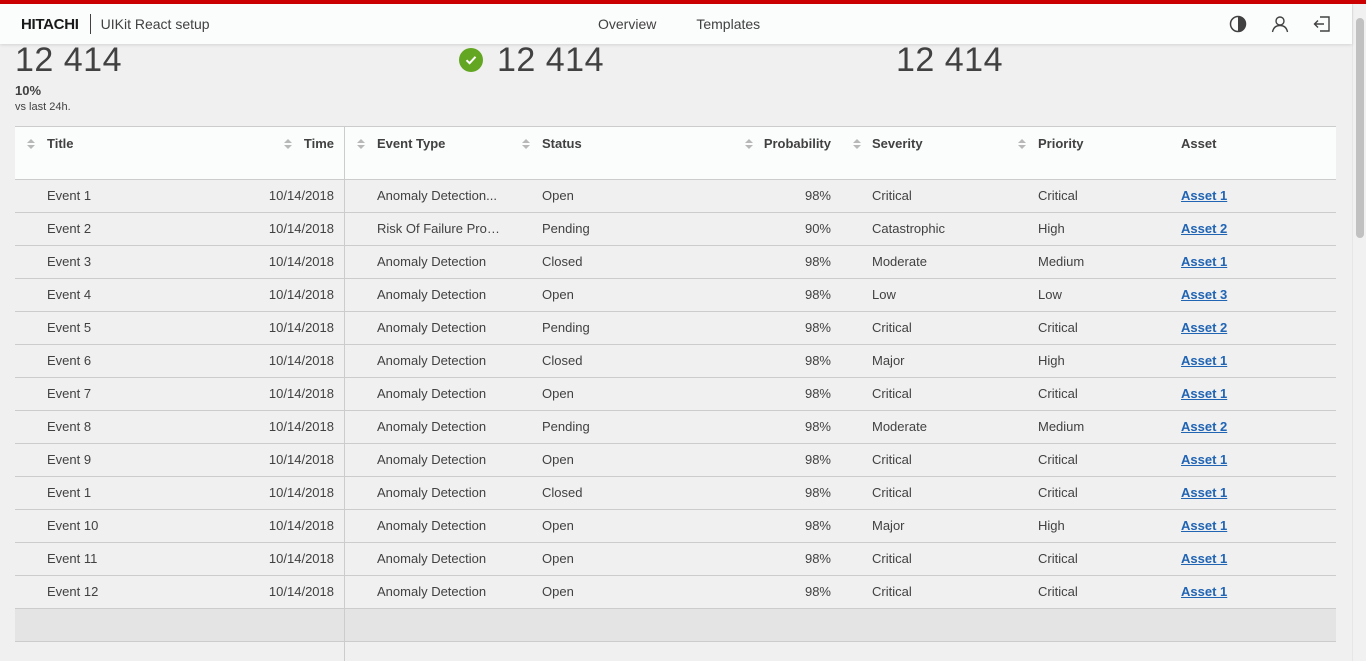 The image size is (1366, 661). What do you see at coordinates (728, 24) in the screenshot?
I see `nav-item-templates: Templates` at bounding box center [728, 24].